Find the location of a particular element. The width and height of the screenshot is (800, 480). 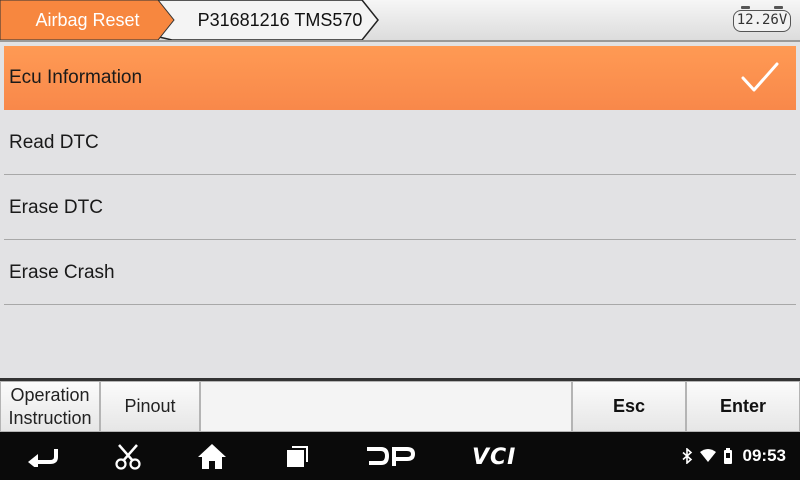

menu-item-label: Read DTC is located at coordinates (54, 142).